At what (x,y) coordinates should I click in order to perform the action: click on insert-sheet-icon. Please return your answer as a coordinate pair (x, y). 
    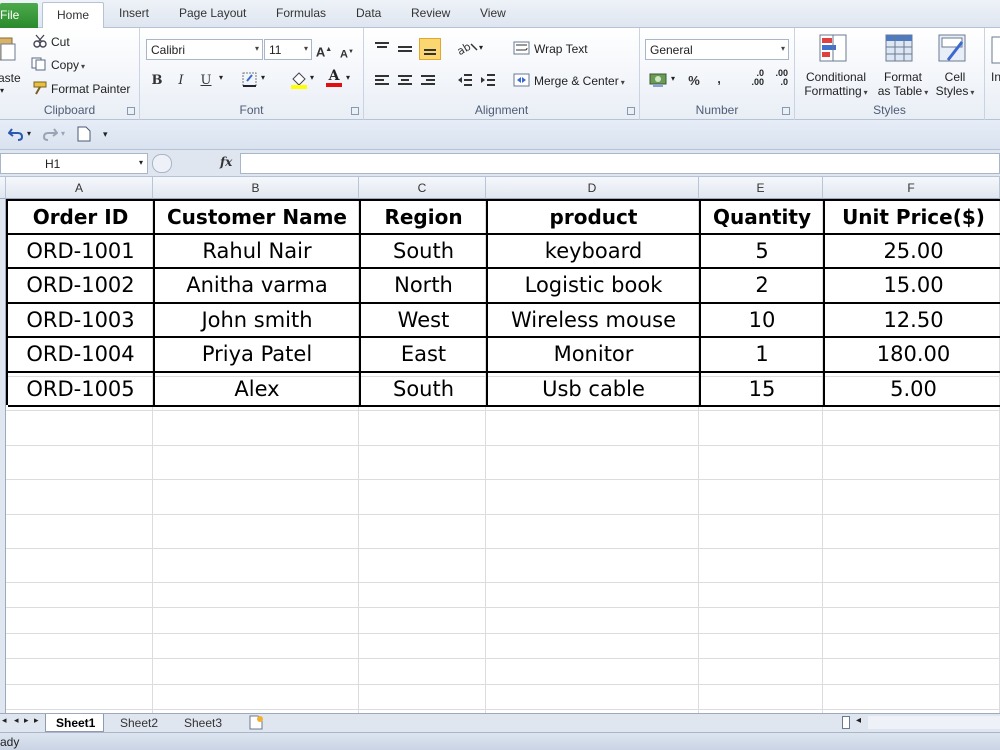
    Looking at the image, I should click on (257, 724).